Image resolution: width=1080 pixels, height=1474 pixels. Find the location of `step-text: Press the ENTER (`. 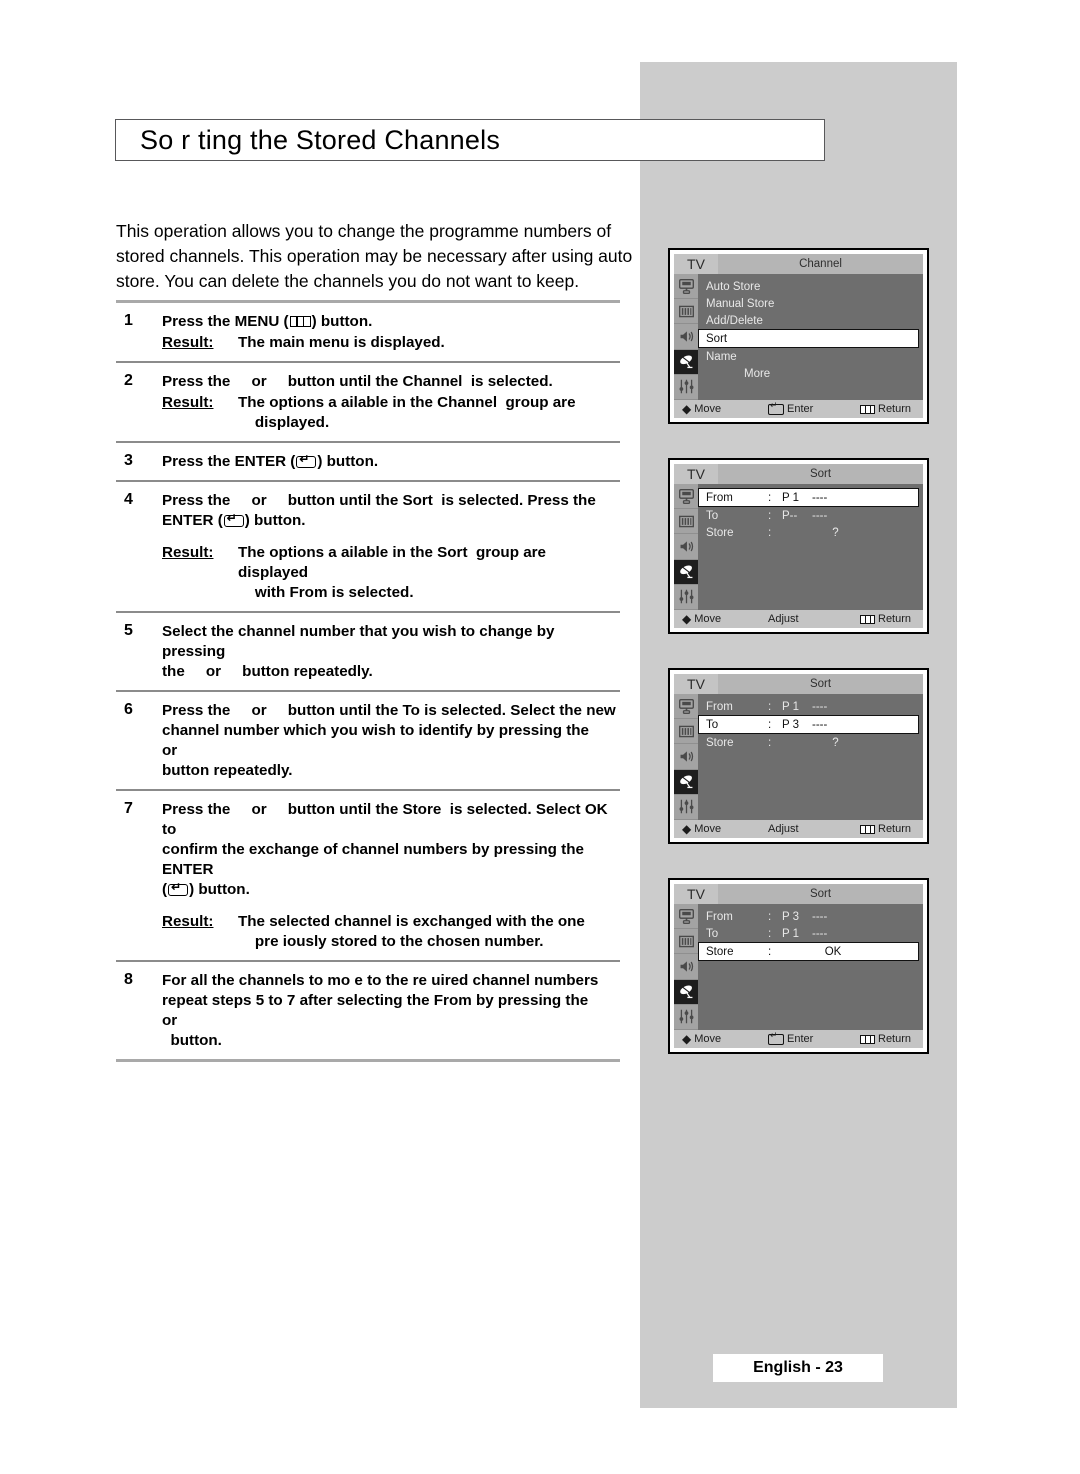

step-text: Press the ENTER ( is located at coordinates (229, 461).